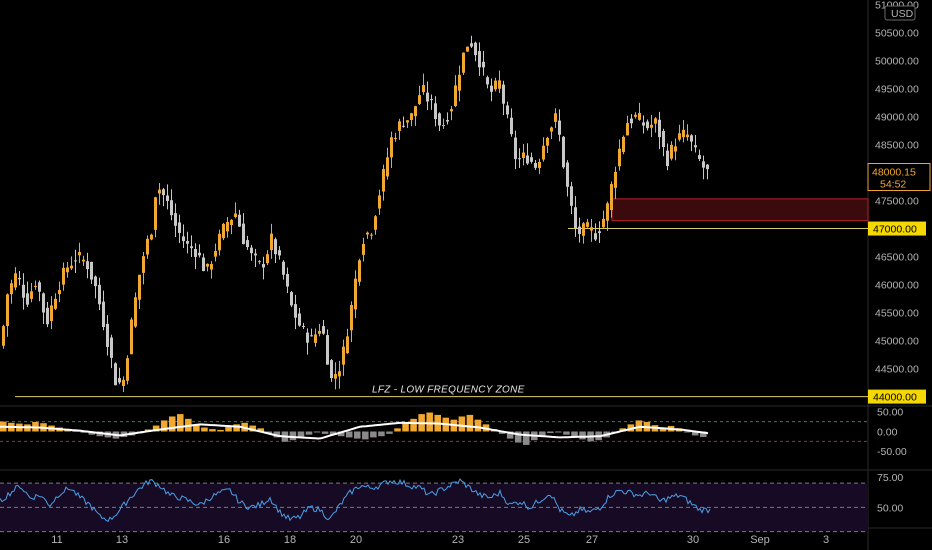 The height and width of the screenshot is (550, 932). What do you see at coordinates (592, 540) in the screenshot?
I see `time-axis-label: 27` at bounding box center [592, 540].